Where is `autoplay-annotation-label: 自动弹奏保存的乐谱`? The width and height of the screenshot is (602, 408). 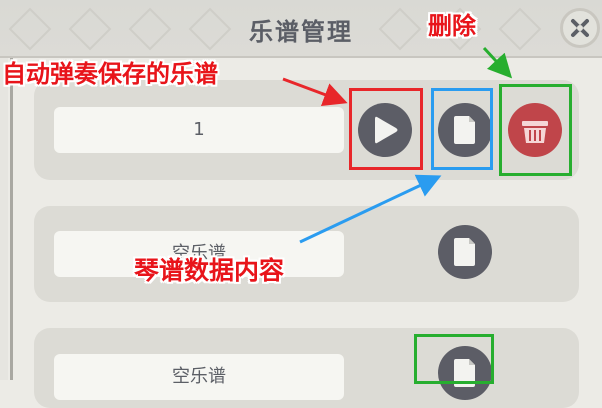
autoplay-annotation-label: 自动弹奏保存的乐谱 is located at coordinates (110, 74).